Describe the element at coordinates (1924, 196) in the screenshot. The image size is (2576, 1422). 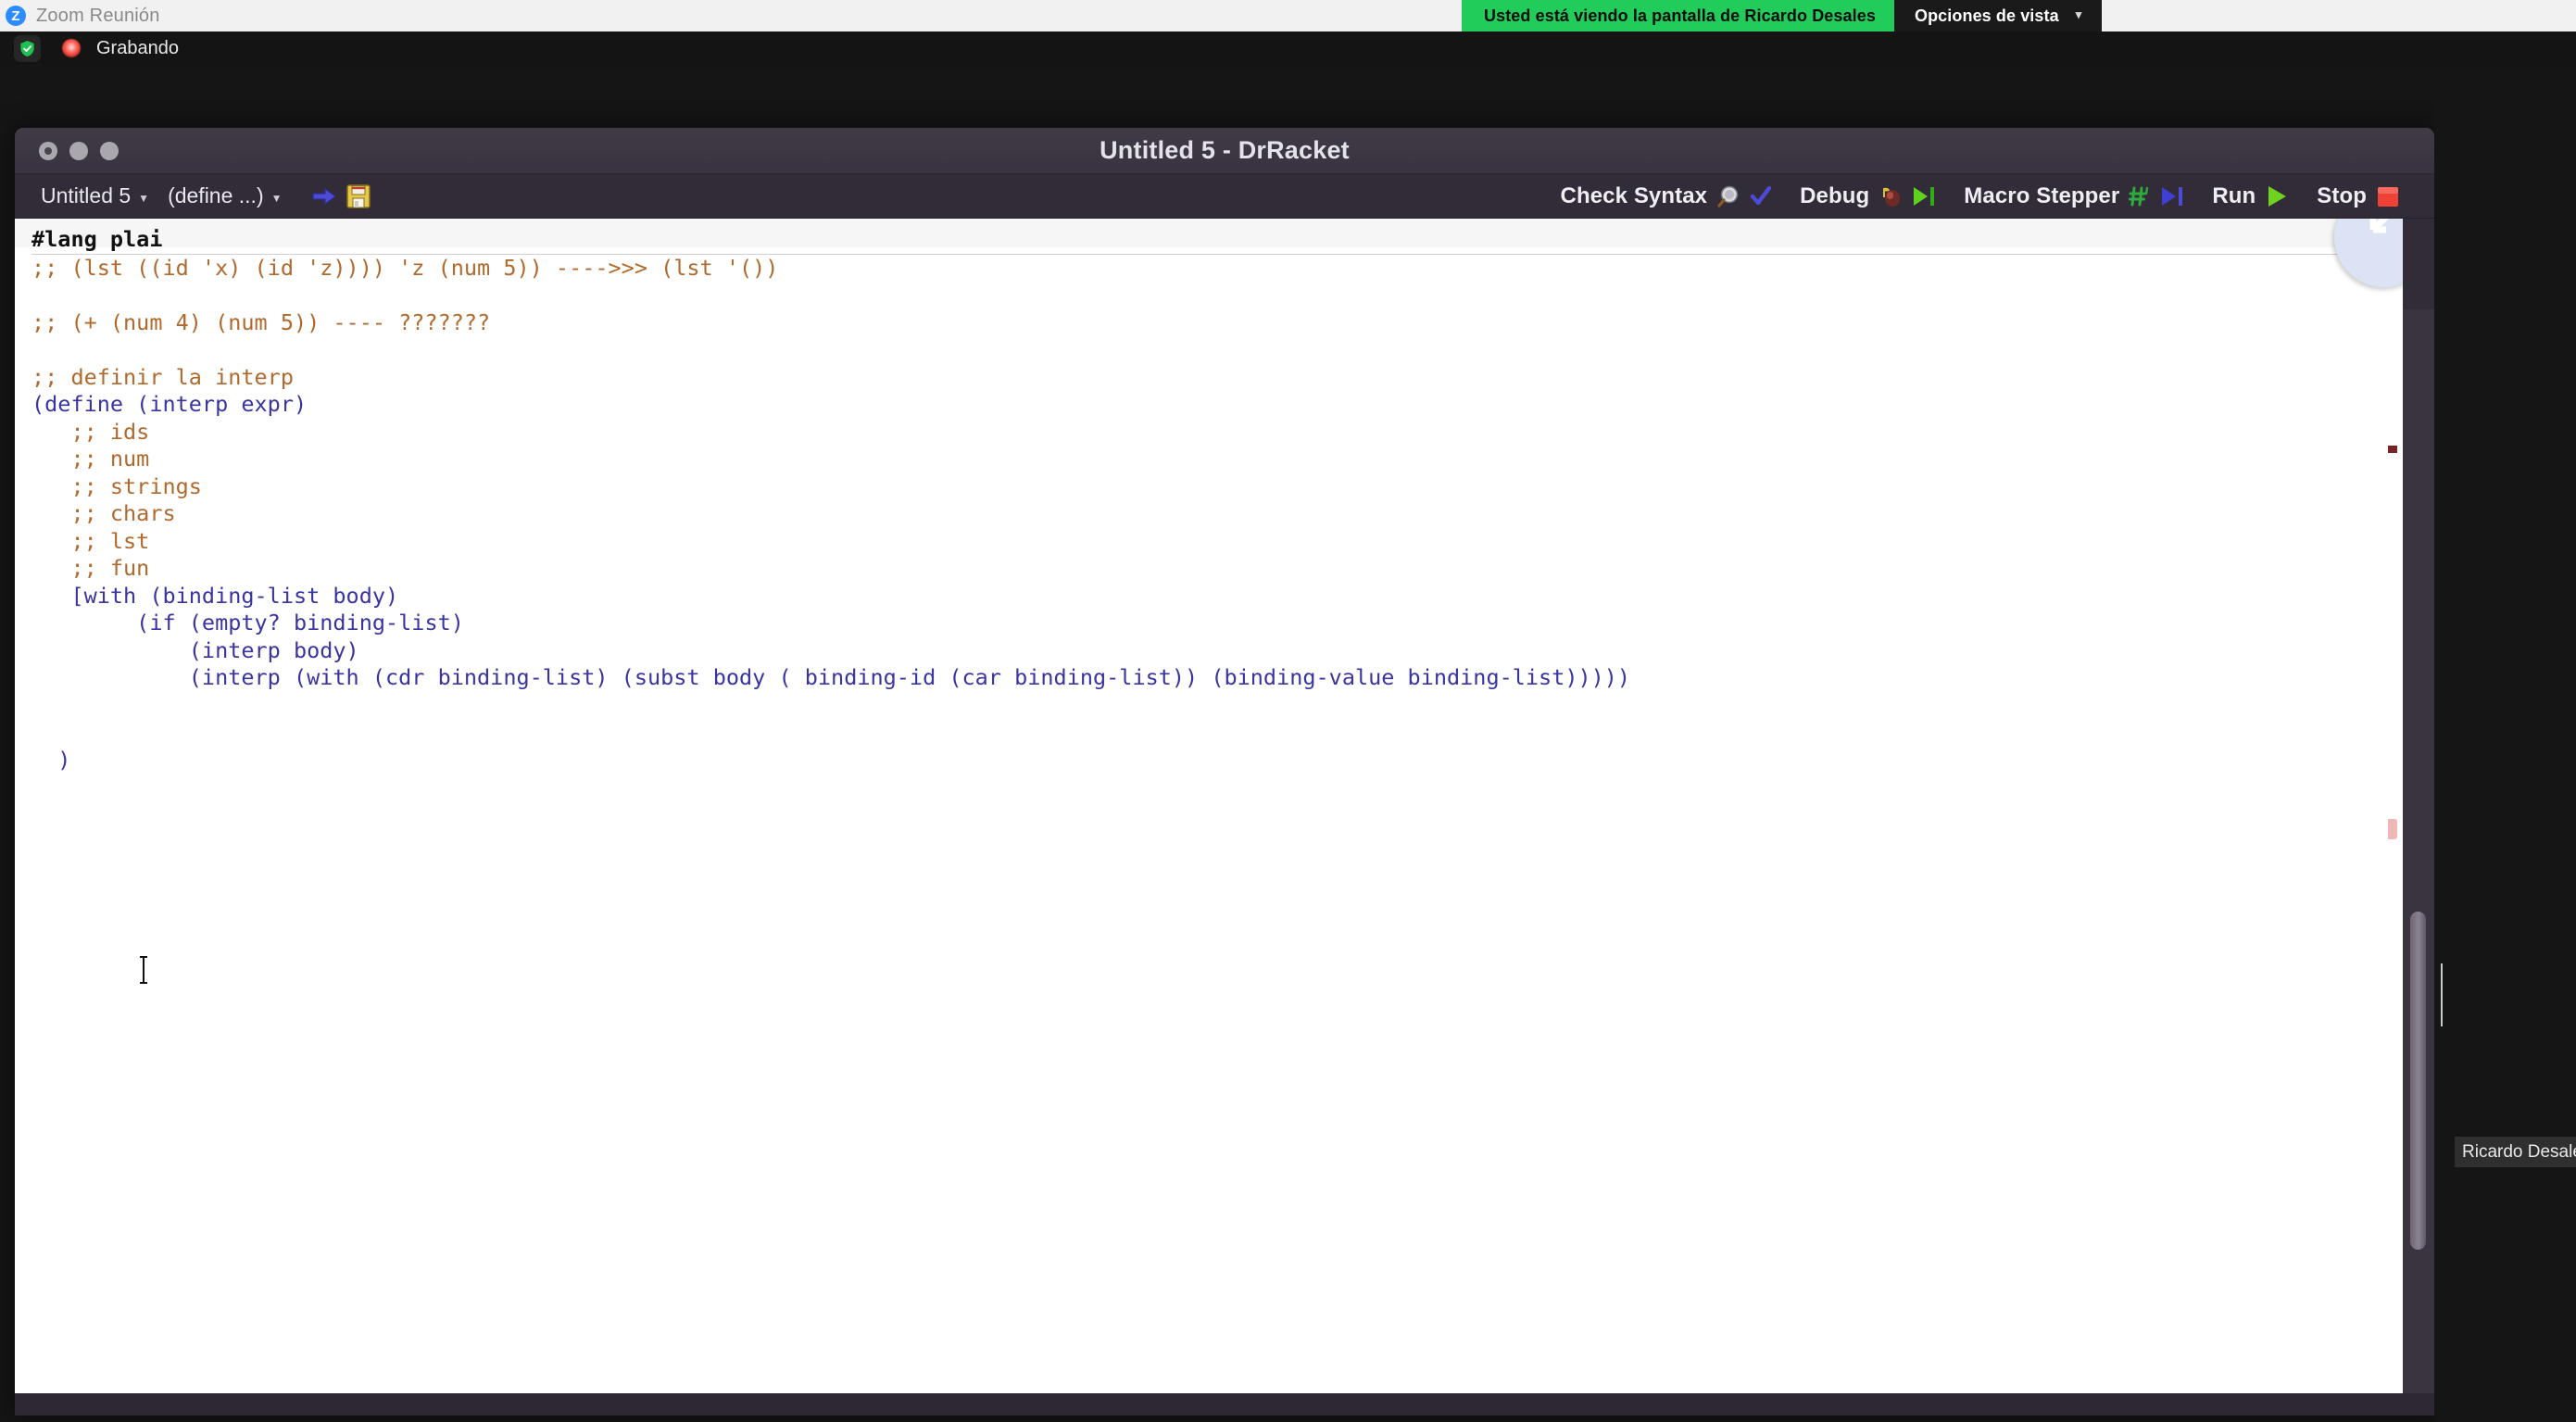
I see `green-play-to-bar-icon` at that location.